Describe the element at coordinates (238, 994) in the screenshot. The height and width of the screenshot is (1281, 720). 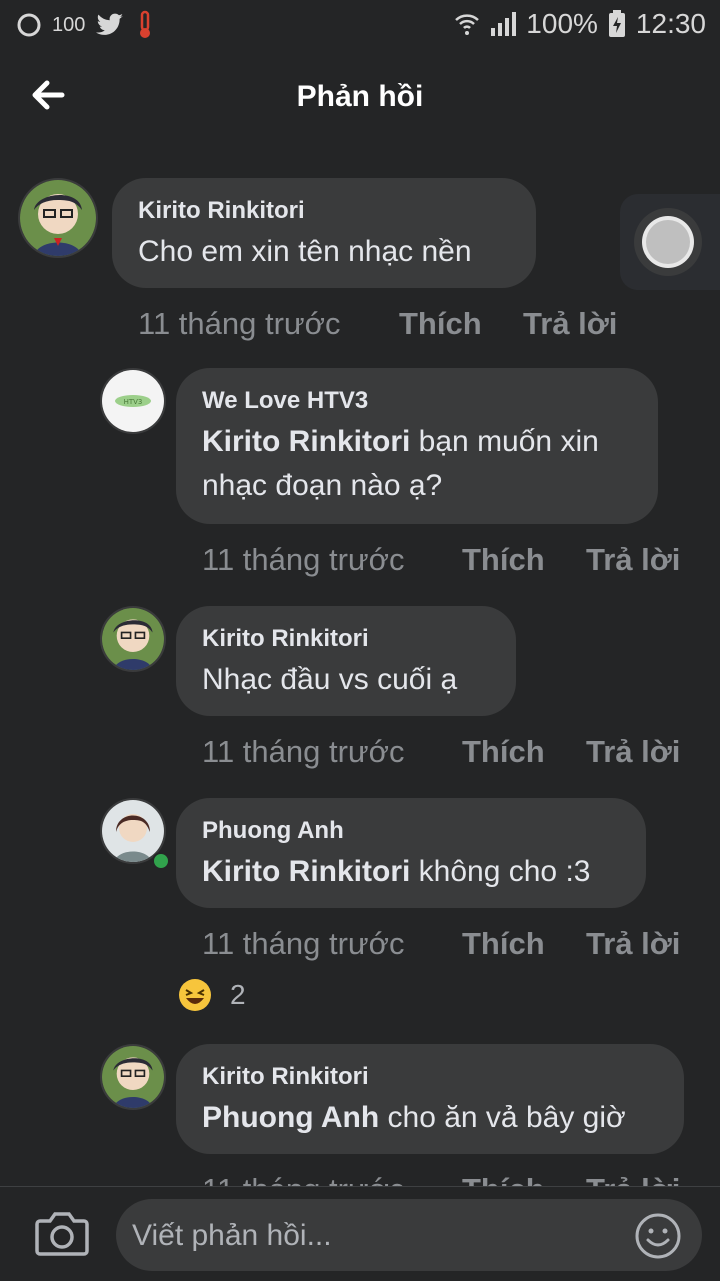
I see `reaction-count: 2` at that location.